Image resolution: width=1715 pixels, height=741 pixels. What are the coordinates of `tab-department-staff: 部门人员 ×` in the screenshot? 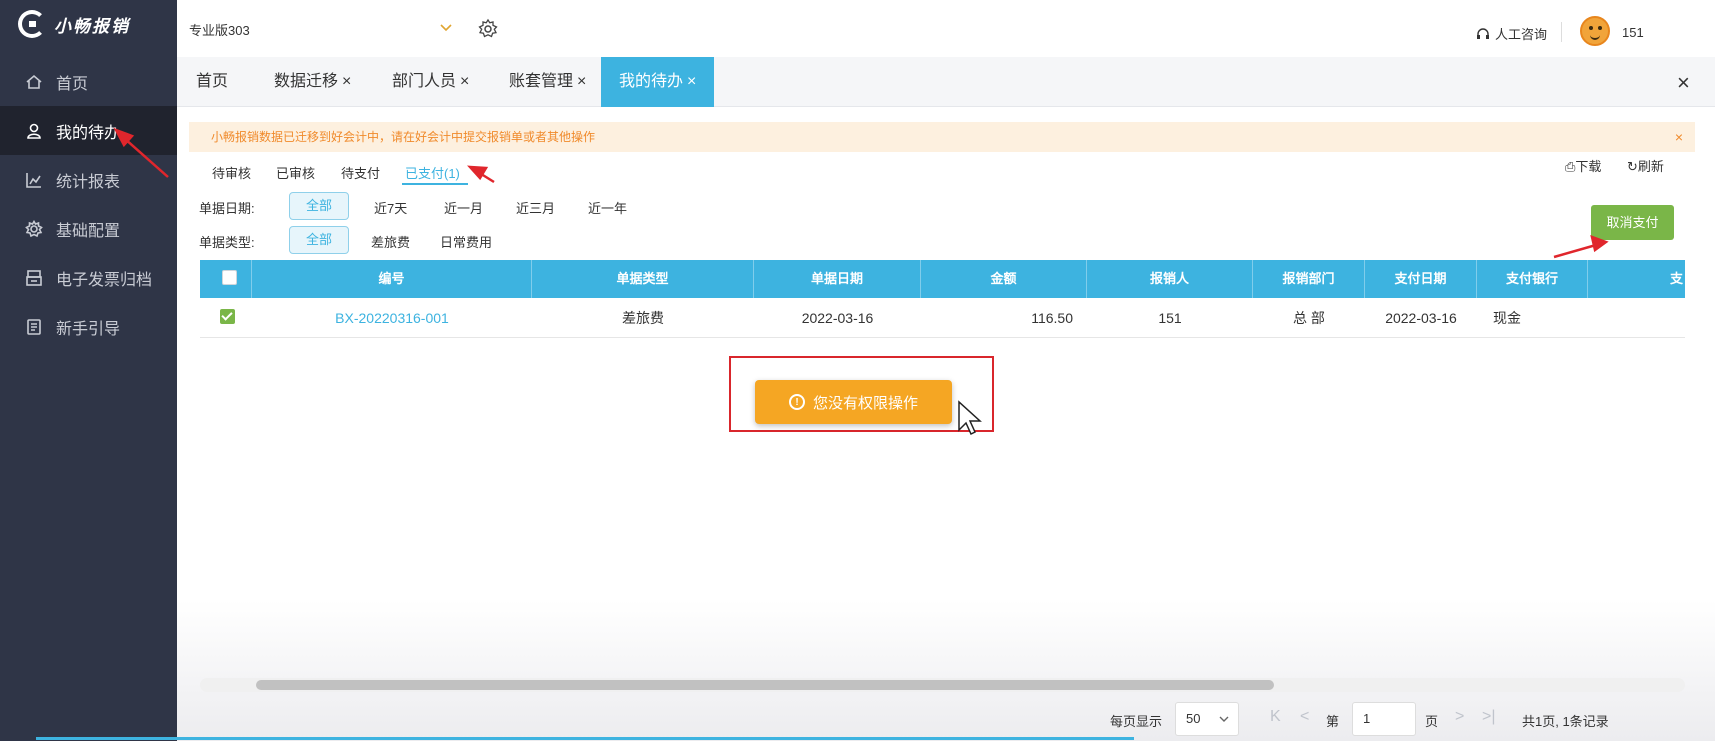 It's located at (430, 82).